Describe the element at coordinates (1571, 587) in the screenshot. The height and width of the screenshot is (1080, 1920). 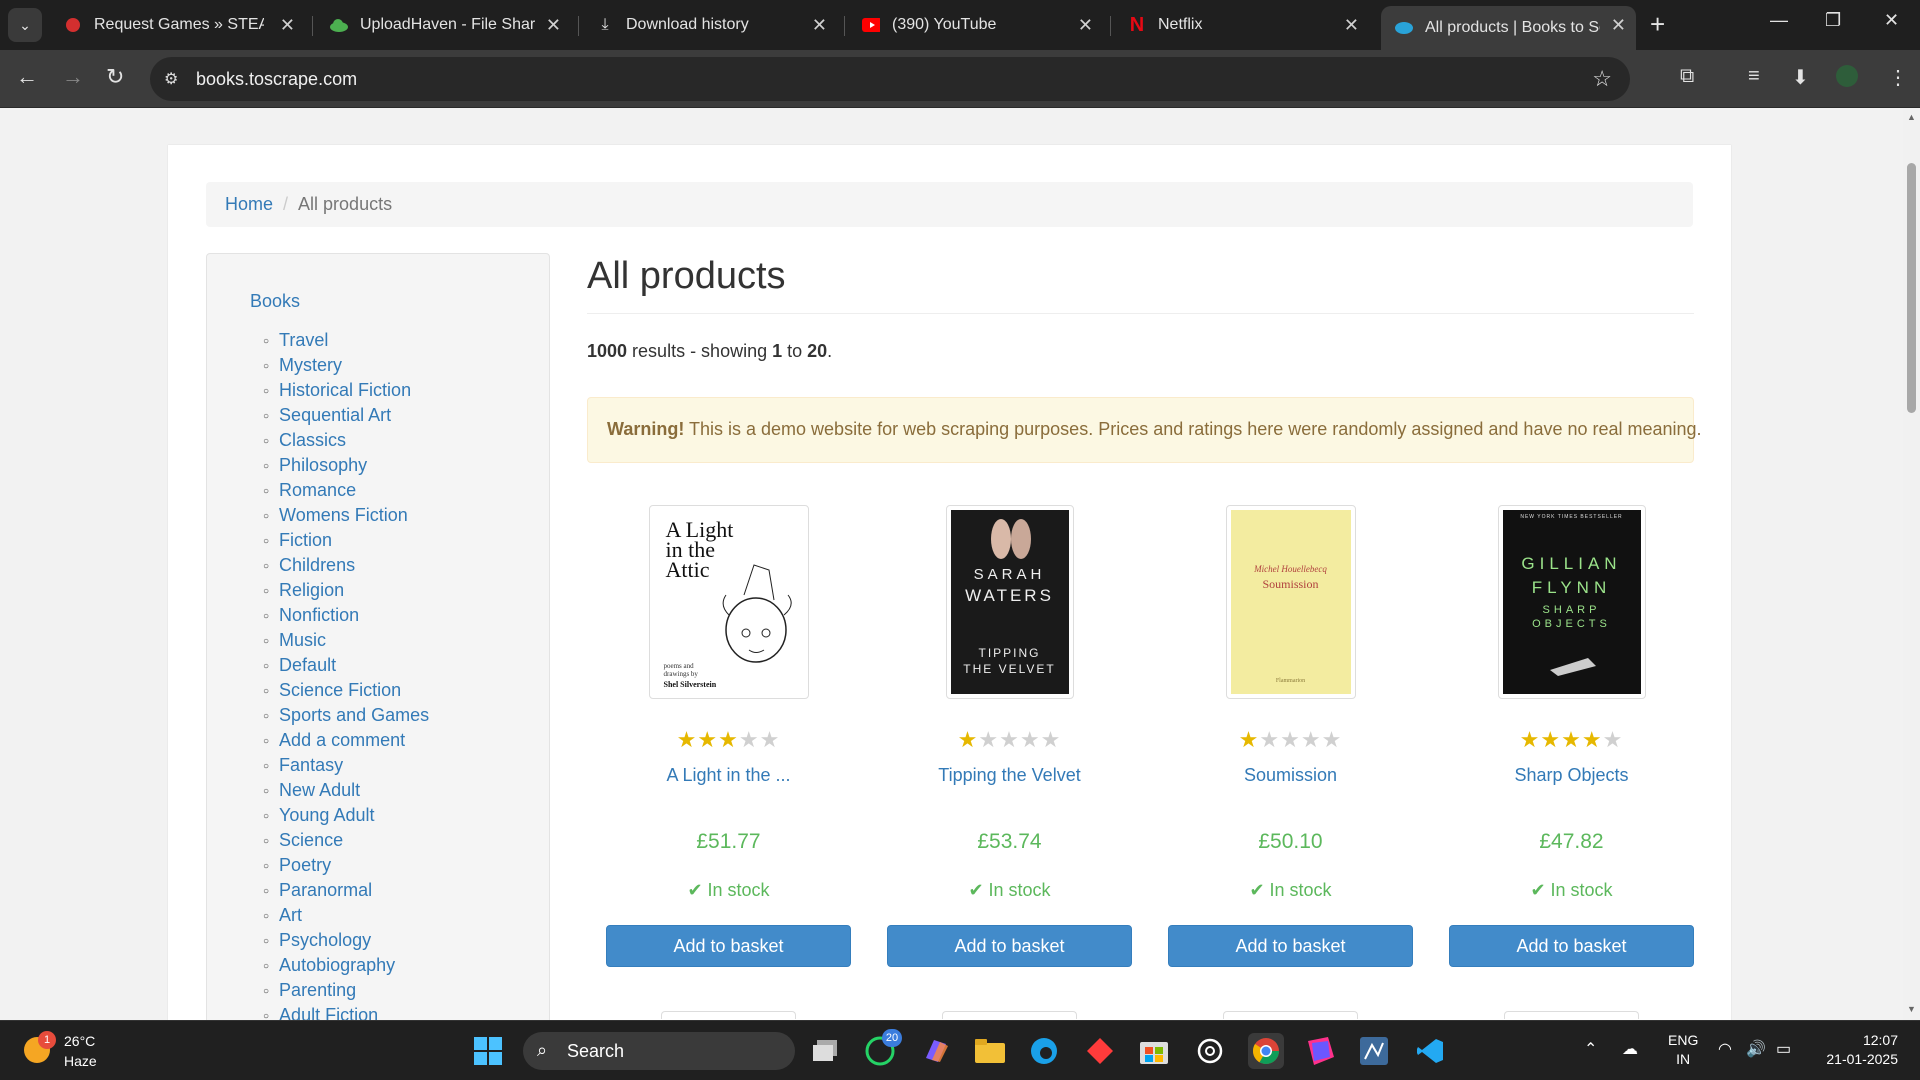
I see `cover-text: FLYNN` at that location.